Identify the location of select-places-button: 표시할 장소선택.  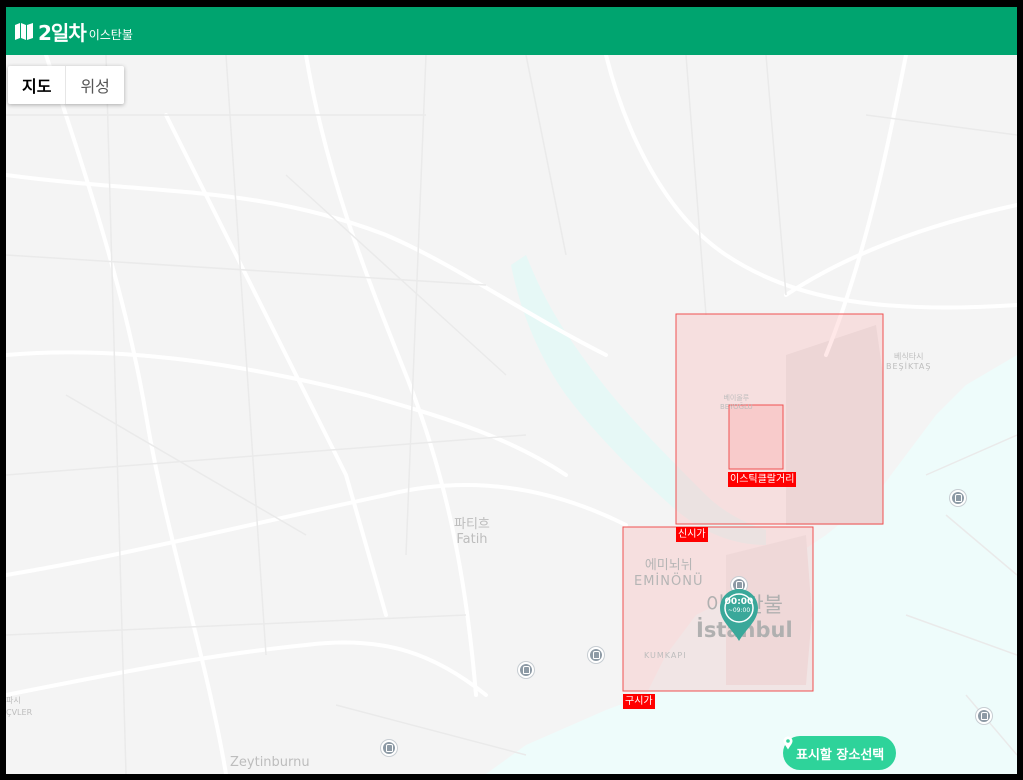
(840, 753).